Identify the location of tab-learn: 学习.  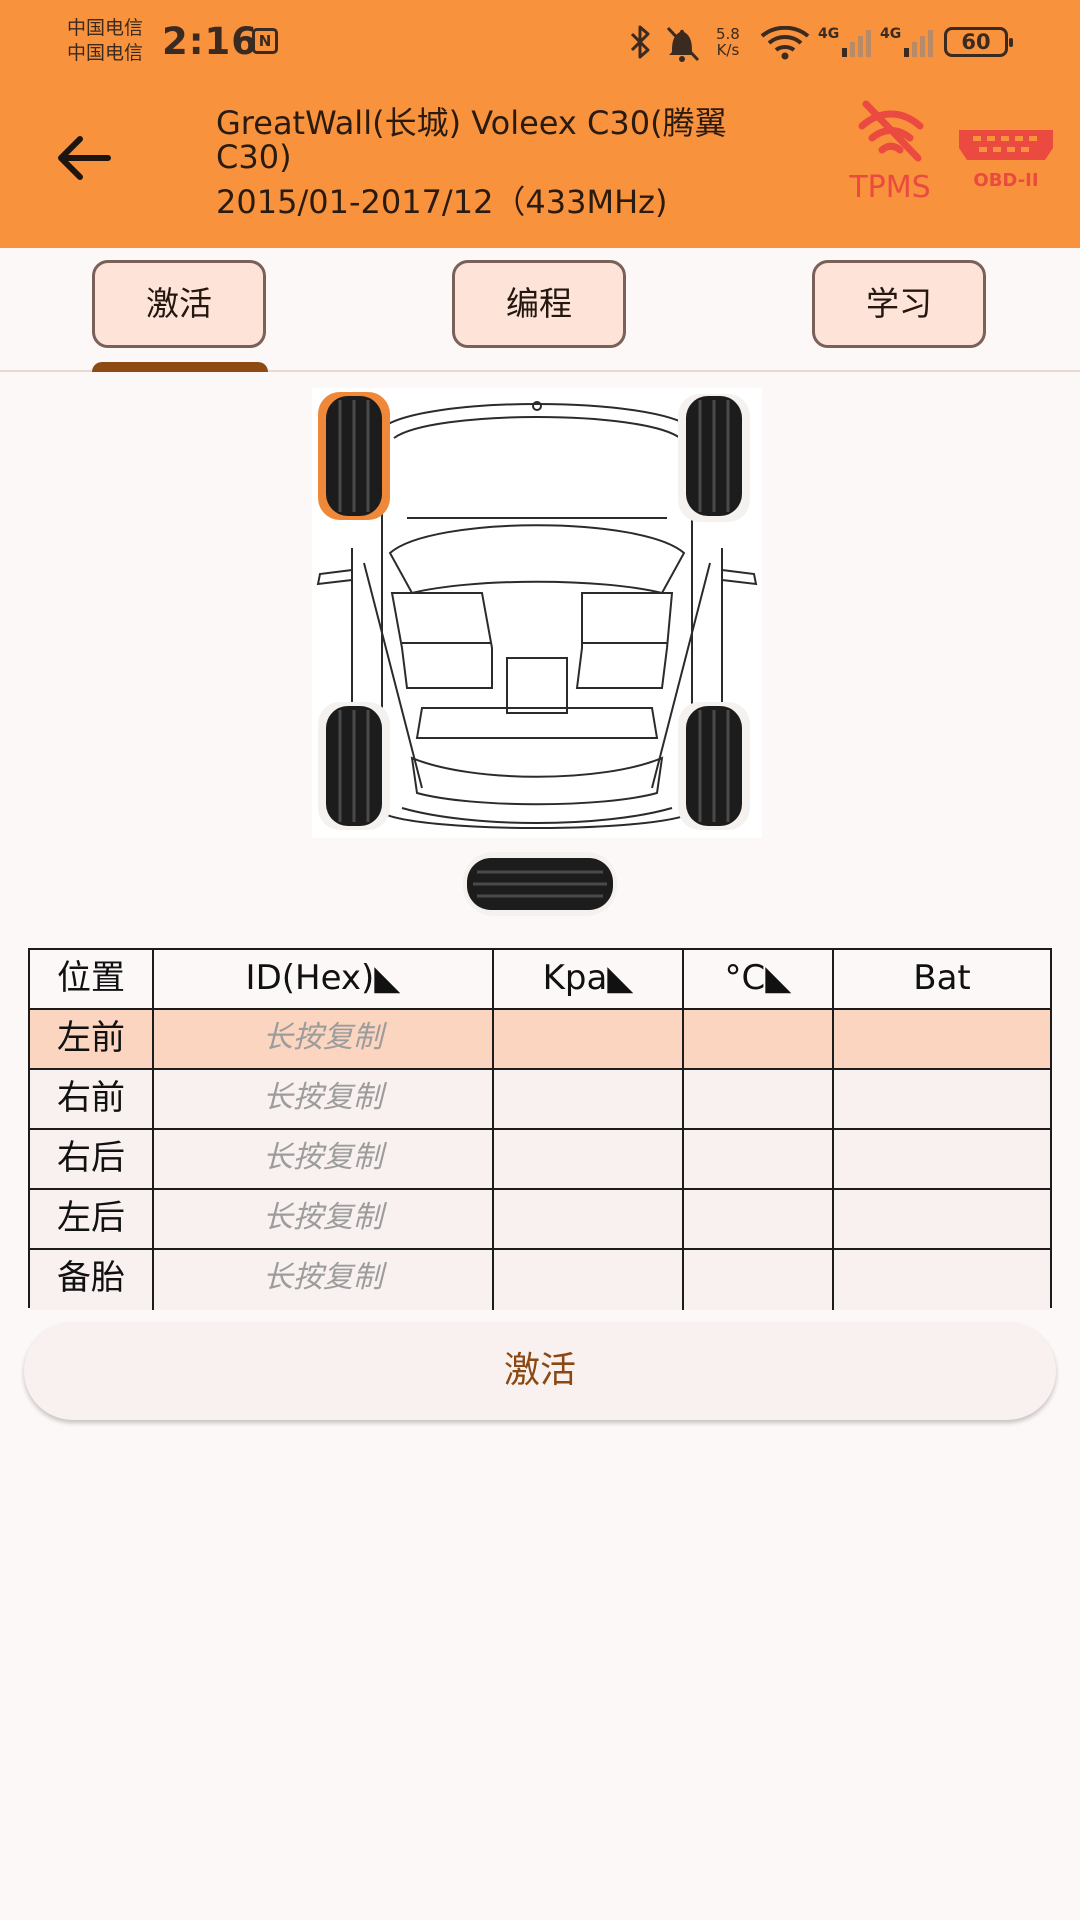
(899, 304).